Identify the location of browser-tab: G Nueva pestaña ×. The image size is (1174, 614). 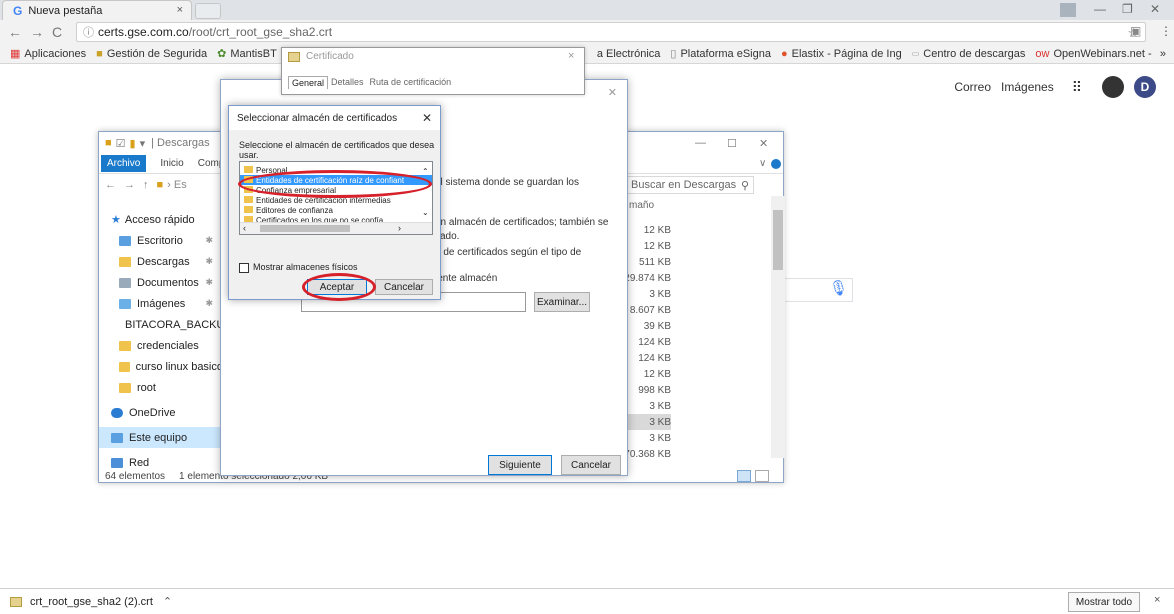
(97, 10).